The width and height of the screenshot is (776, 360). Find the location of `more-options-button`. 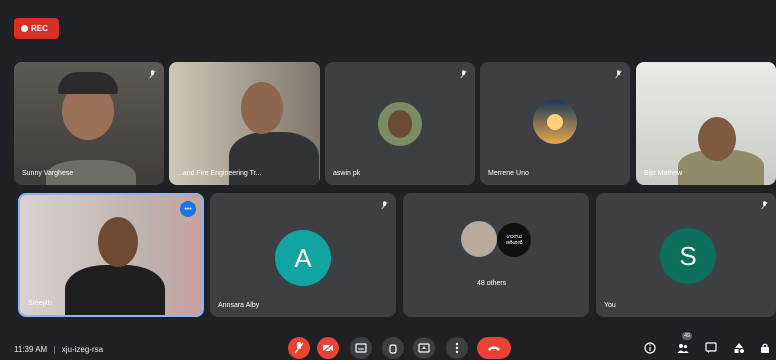

more-options-button is located at coordinates (457, 348).